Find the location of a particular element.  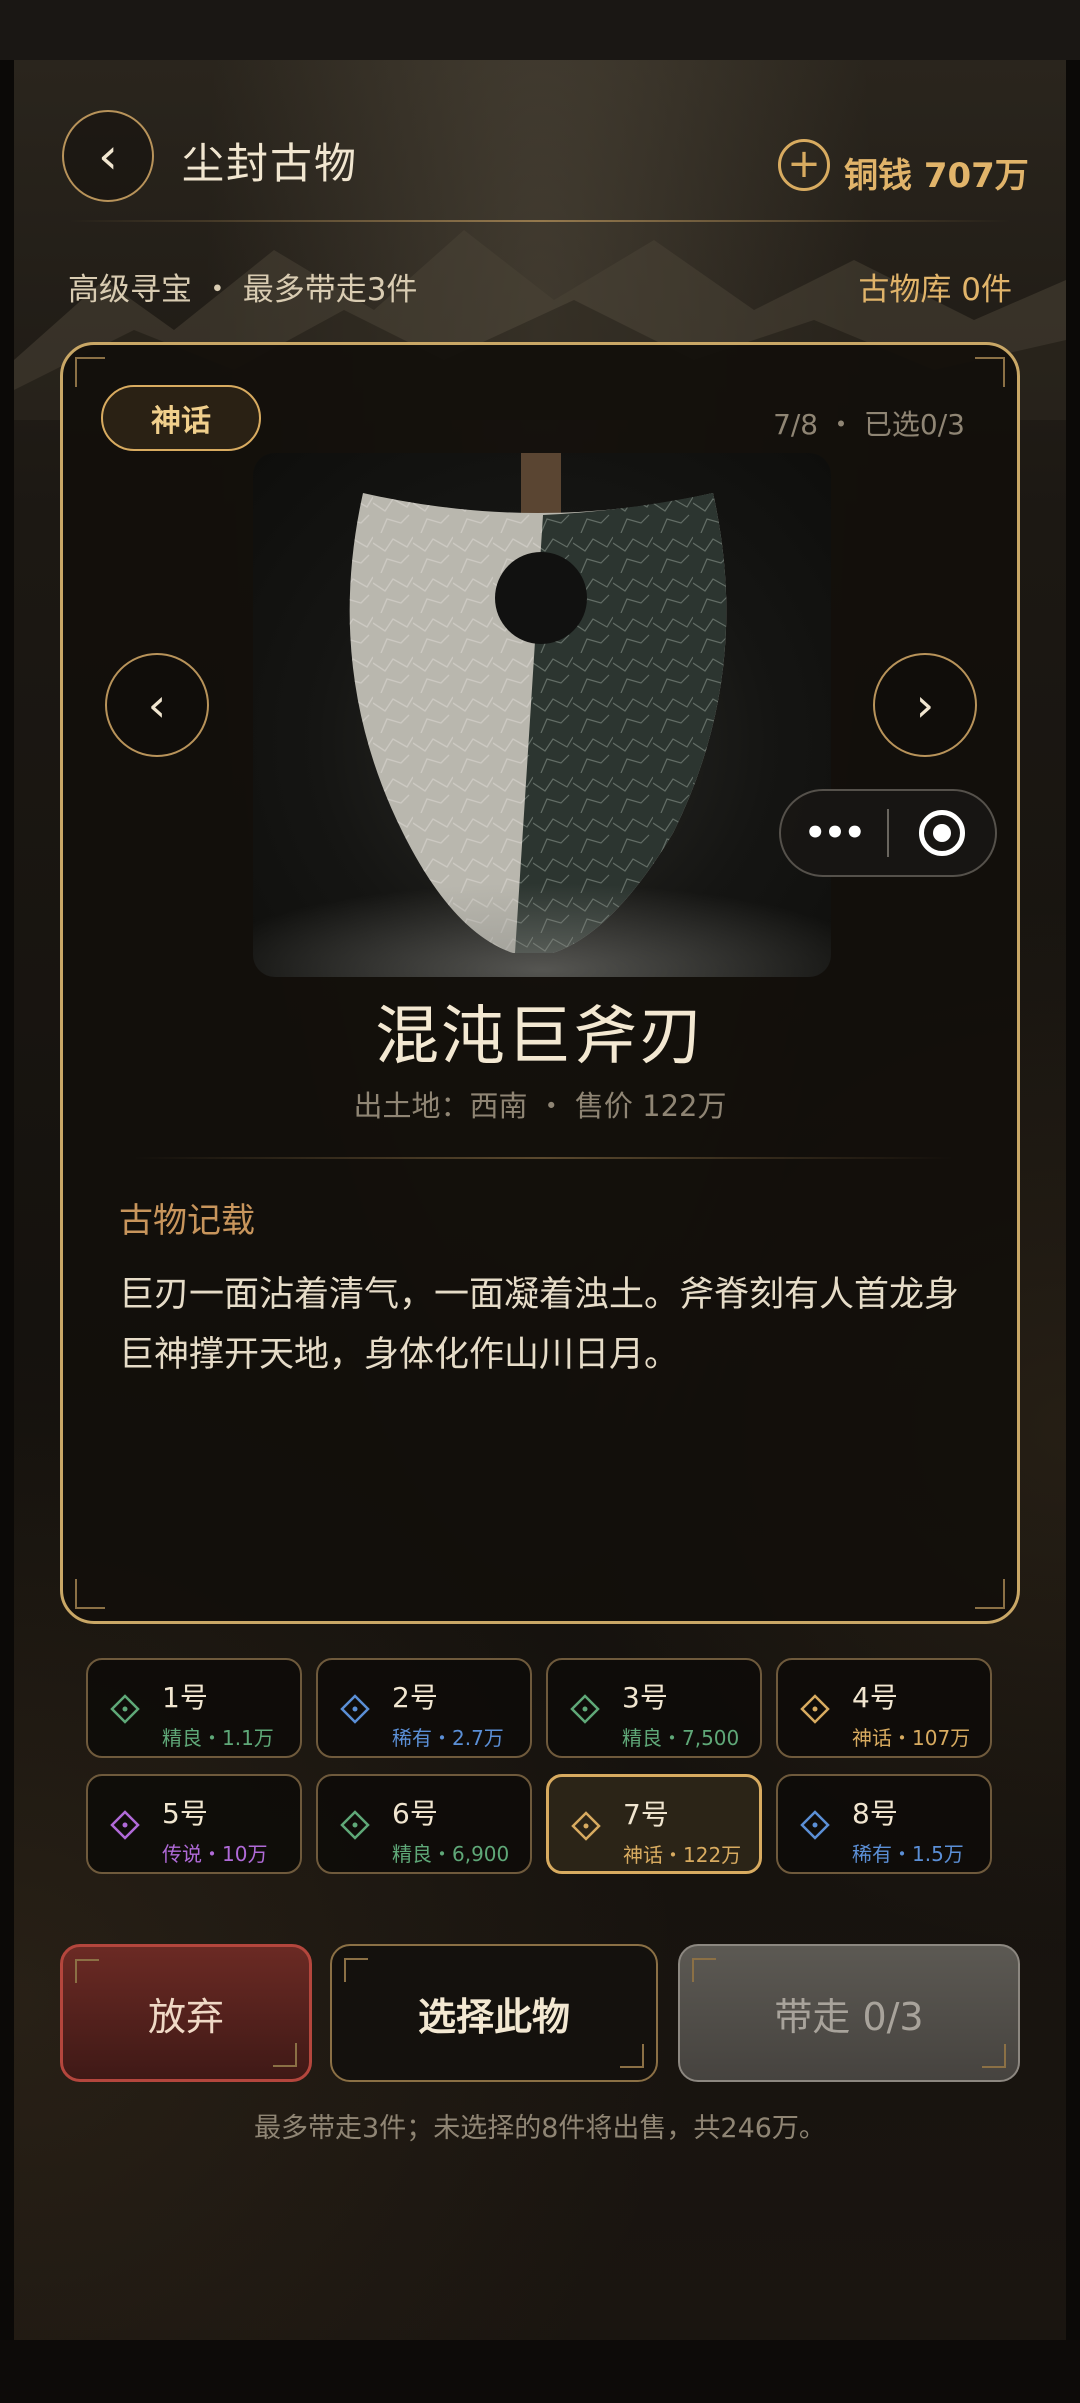

close-target-icon is located at coordinates (942, 833).